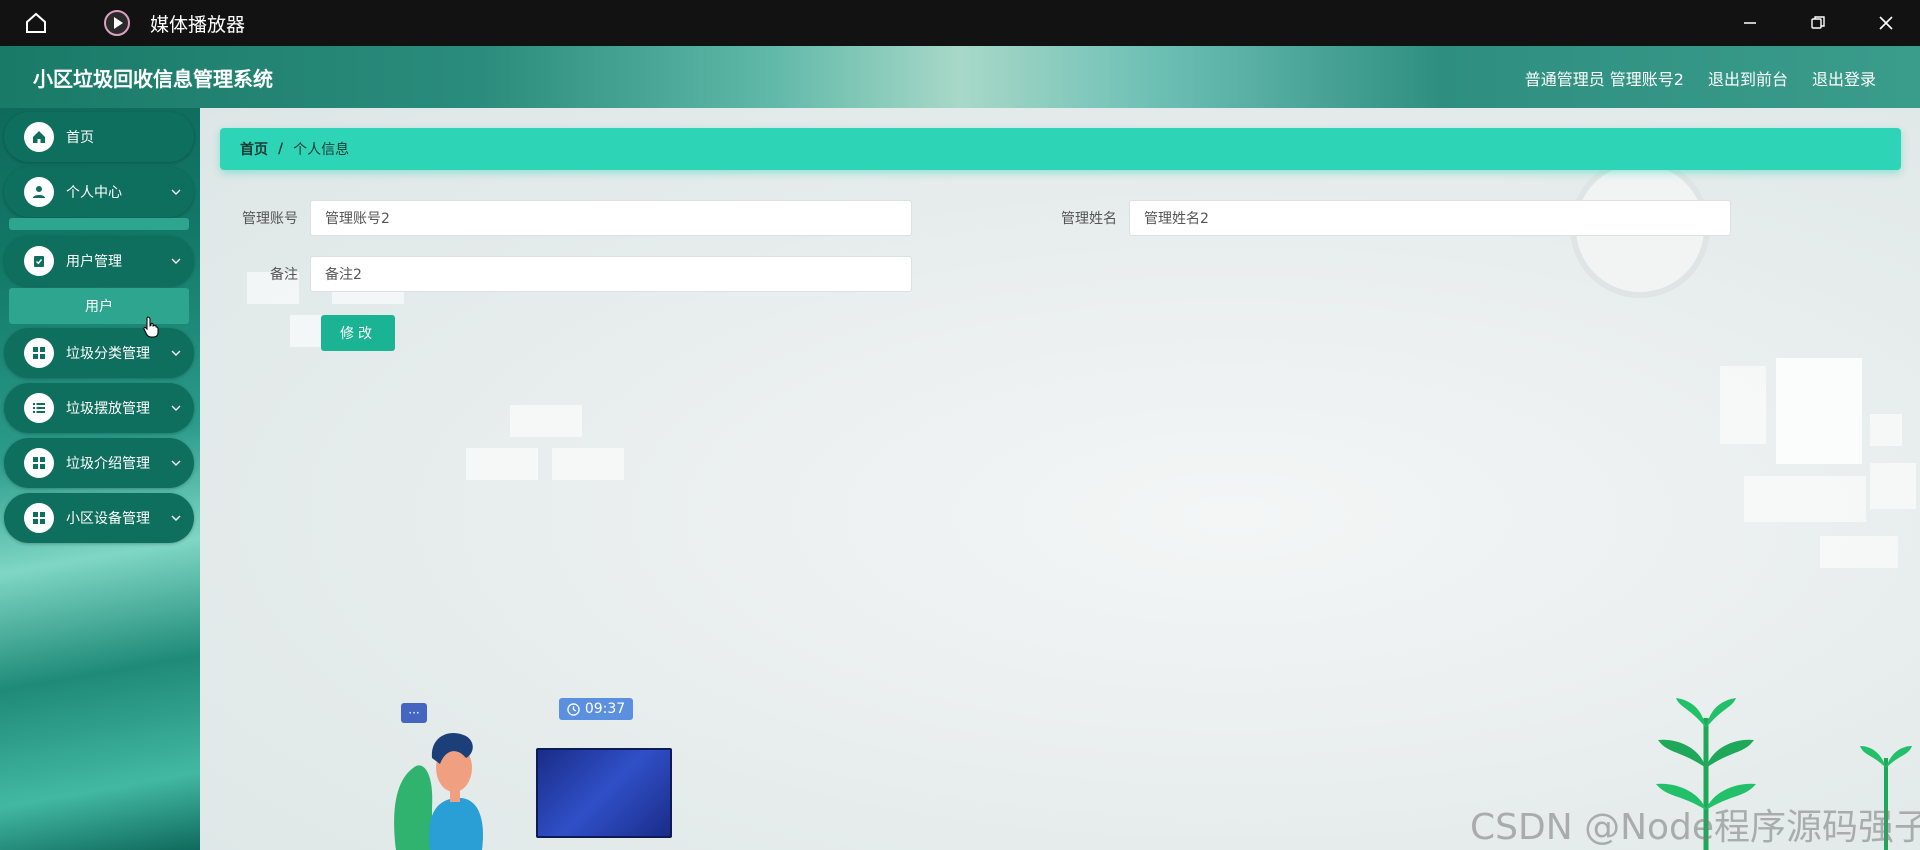 The height and width of the screenshot is (850, 1920). I want to click on list-icon, so click(39, 408).